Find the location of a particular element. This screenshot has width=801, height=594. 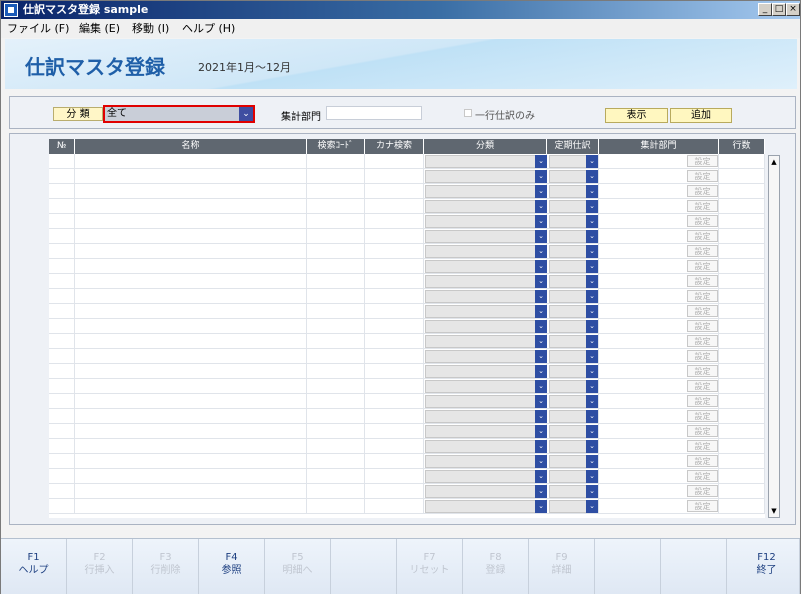

fkey-f8: F8 登録 is located at coordinates (496, 566).